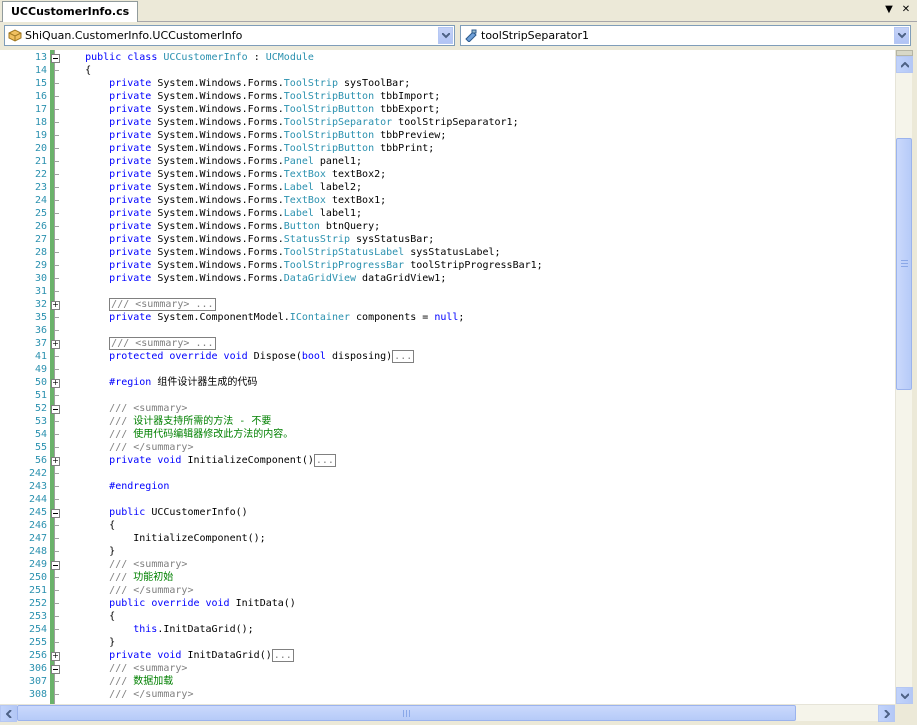  I want to click on scroll-down-button, so click(904, 695).